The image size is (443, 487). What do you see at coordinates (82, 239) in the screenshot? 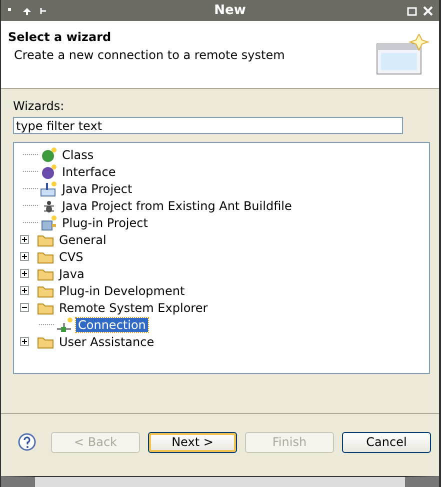
I see `tree-item: General` at bounding box center [82, 239].